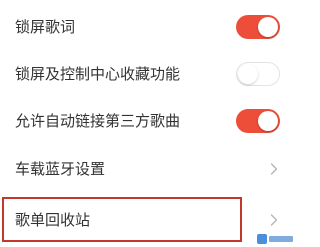  What do you see at coordinates (262, 238) in the screenshot?
I see `watermark-logo-mark` at bounding box center [262, 238].